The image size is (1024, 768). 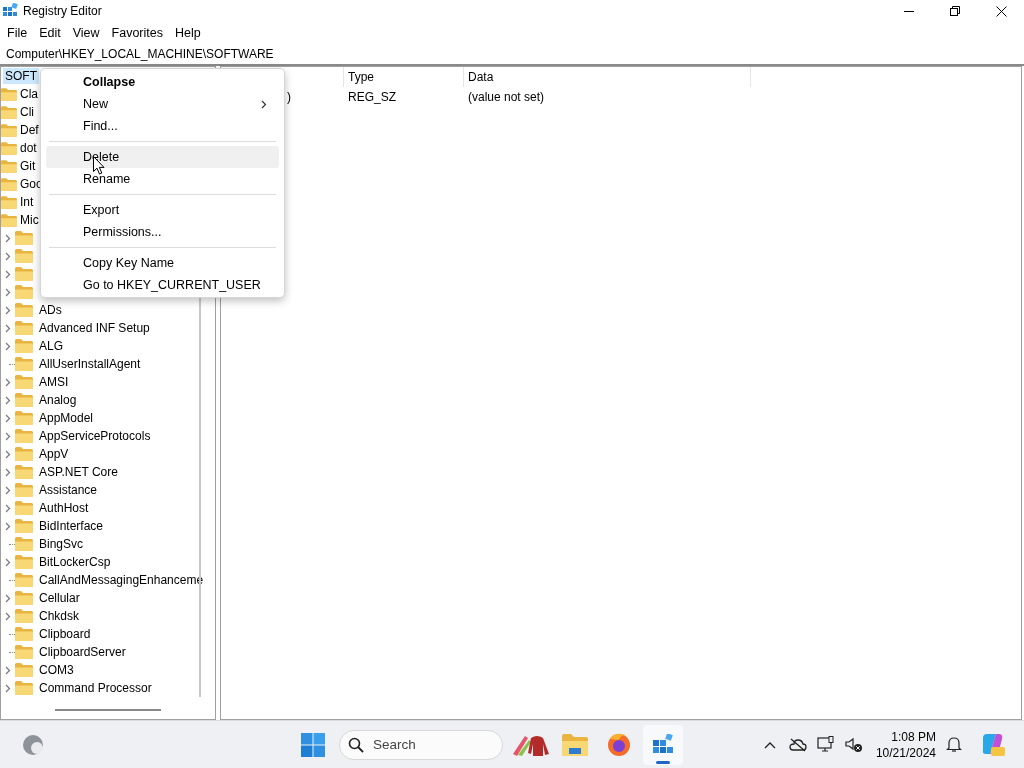 What do you see at coordinates (421, 744) in the screenshot?
I see `search-field: Search` at bounding box center [421, 744].